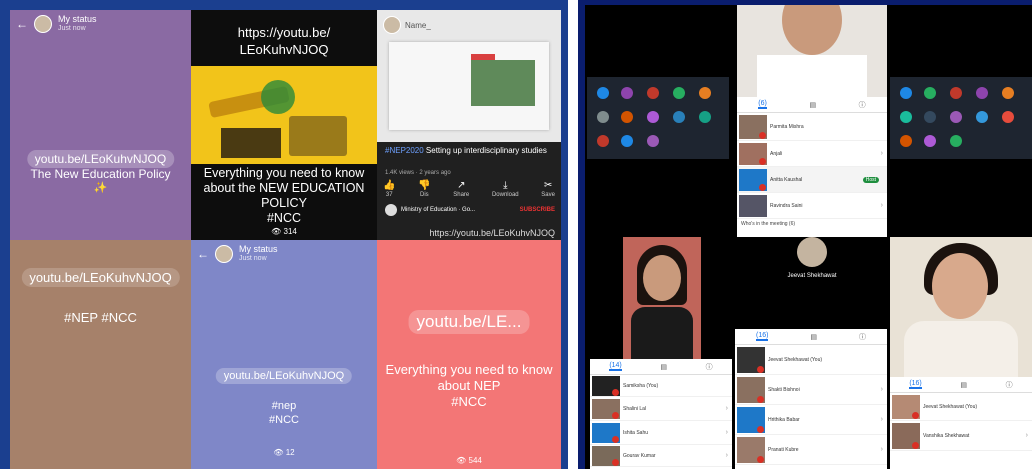  What do you see at coordinates (389, 195) in the screenshot?
I see `like-count: 37` at bounding box center [389, 195].